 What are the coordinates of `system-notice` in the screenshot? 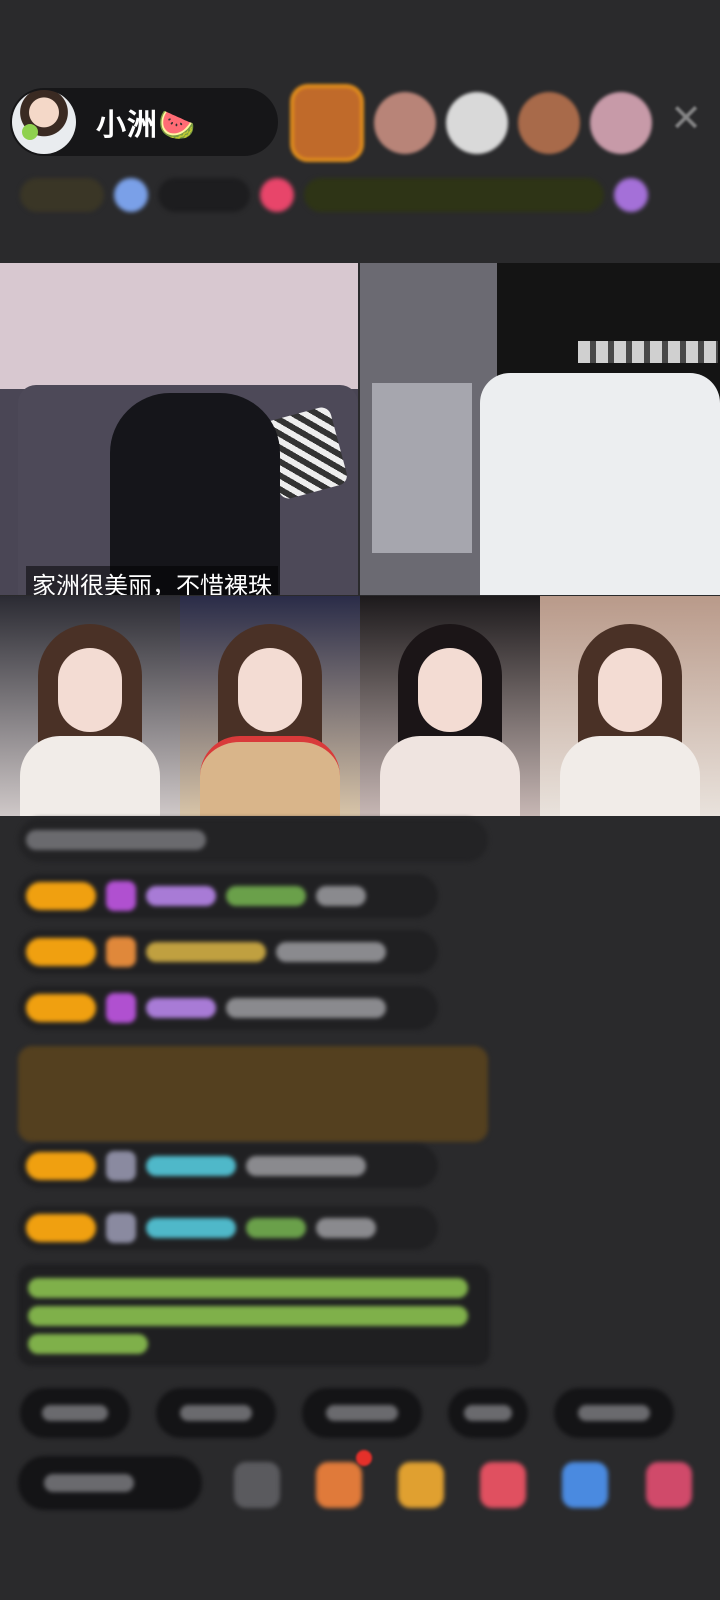 It's located at (254, 1315).